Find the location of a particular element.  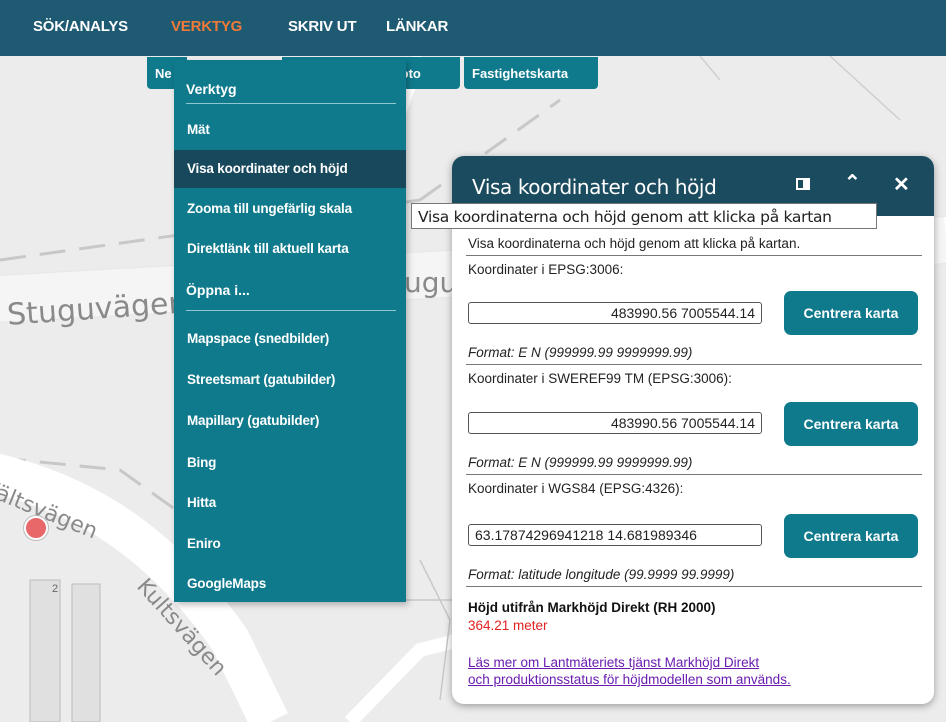

coord-label-sweref99: Koordinater i SWEREF99 TM (EPSG:3006): is located at coordinates (600, 378).